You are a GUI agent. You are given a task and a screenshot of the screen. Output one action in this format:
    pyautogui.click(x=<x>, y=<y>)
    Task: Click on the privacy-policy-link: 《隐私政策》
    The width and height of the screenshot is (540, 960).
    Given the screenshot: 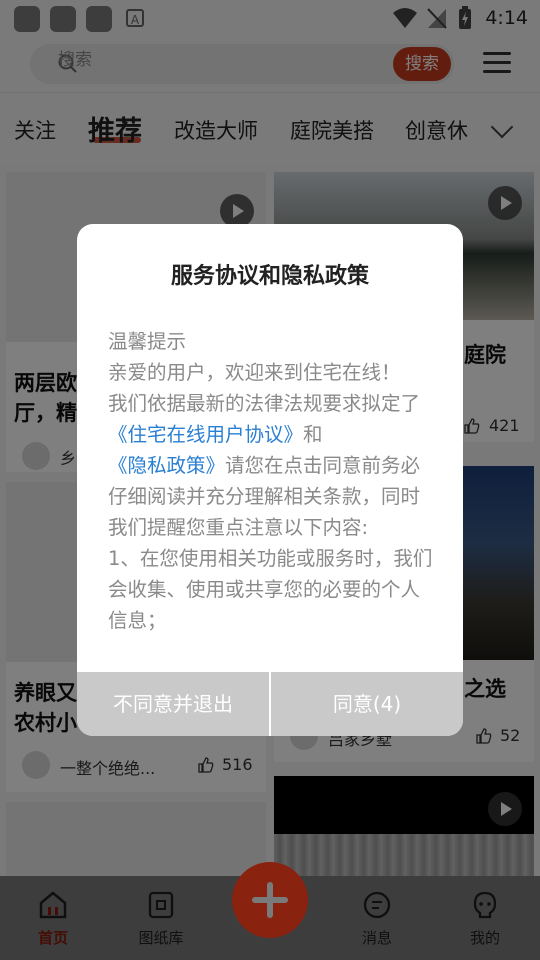 What is the action you would take?
    pyautogui.click(x=166, y=465)
    